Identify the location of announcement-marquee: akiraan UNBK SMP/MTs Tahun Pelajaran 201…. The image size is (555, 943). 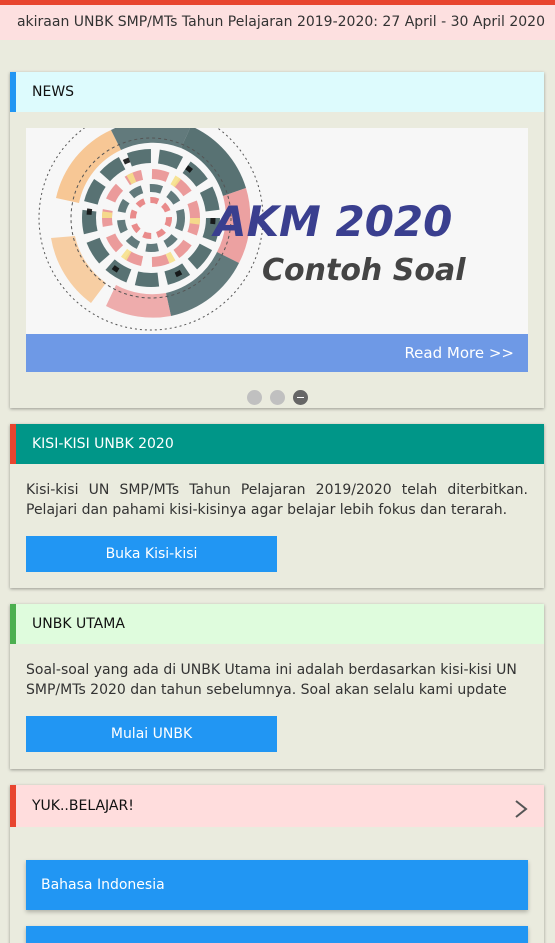
(280, 22).